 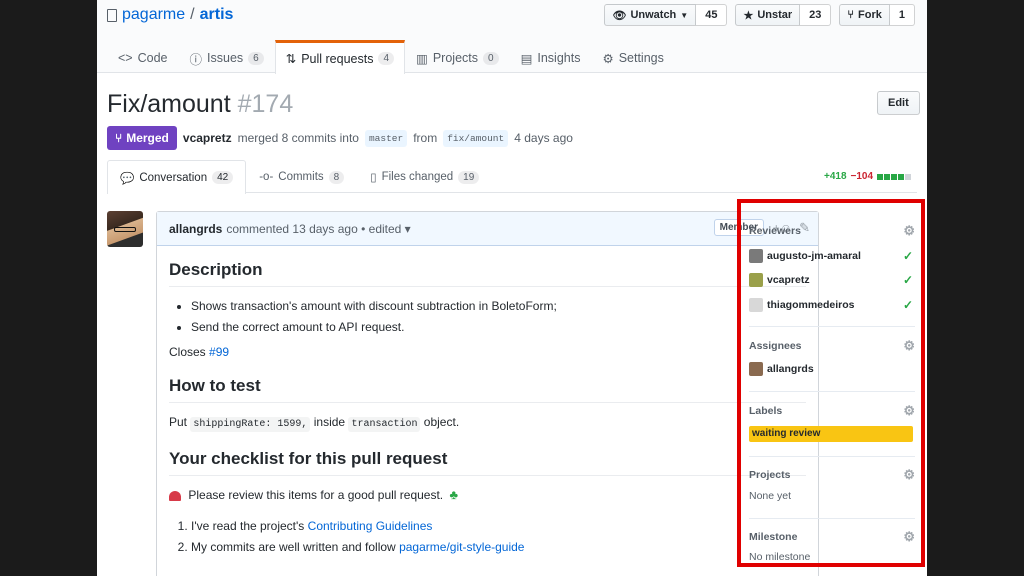 I want to click on reviewer-item: vcapretz, so click(x=779, y=280).